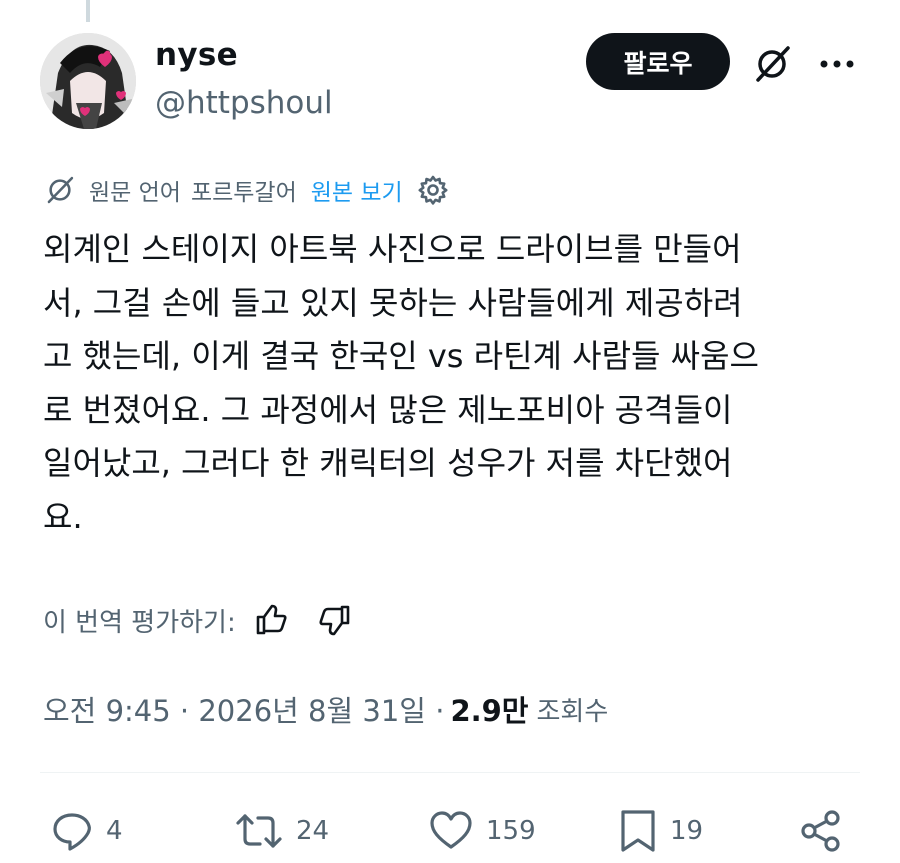  I want to click on translation-bar: 원문 언어 포르투갈어 원본 보기, so click(246, 190).